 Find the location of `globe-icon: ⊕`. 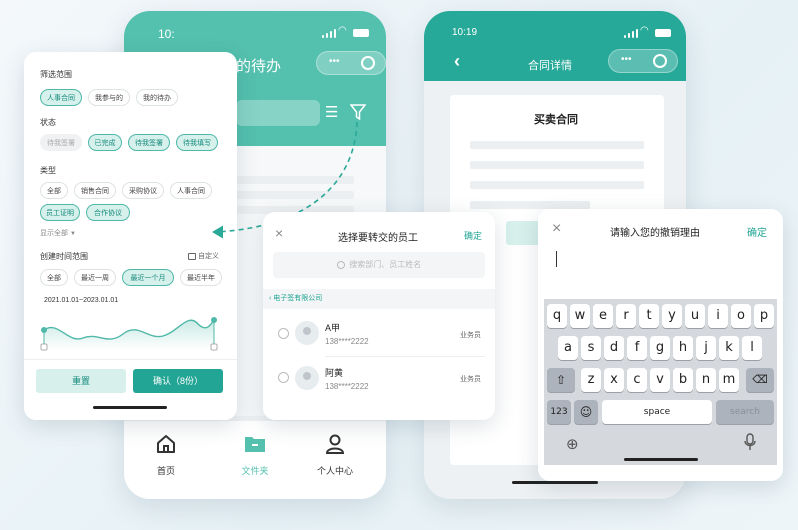

globe-icon: ⊕ is located at coordinates (572, 444).